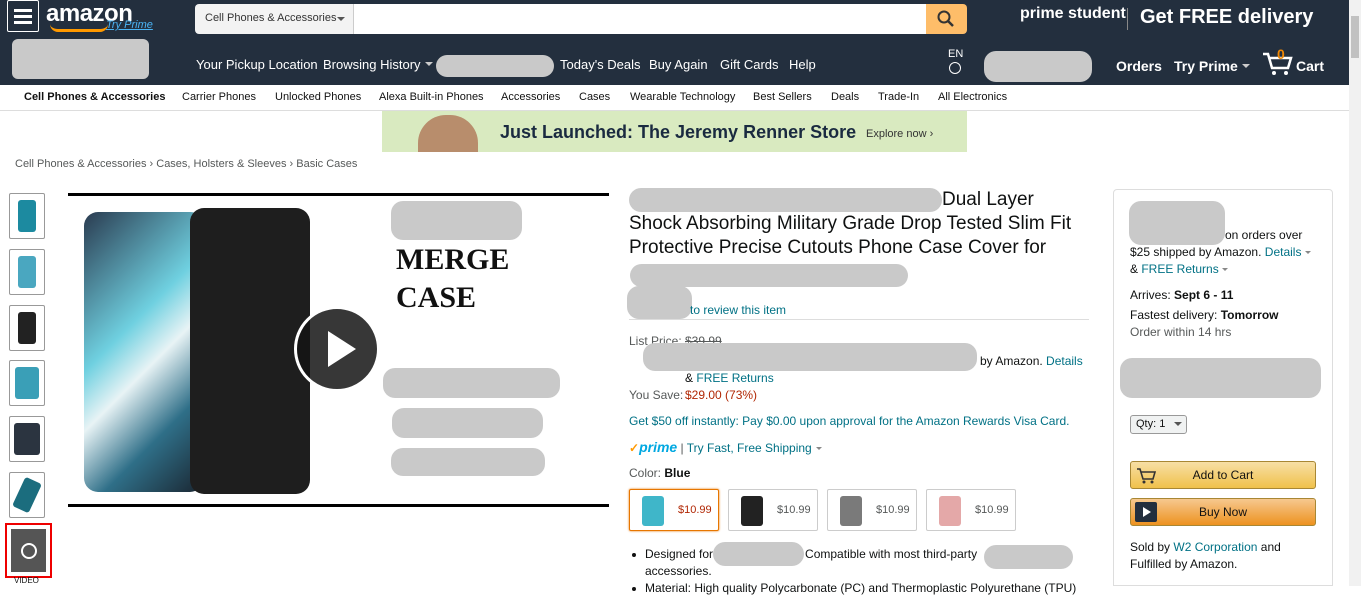 This screenshot has height=597, width=1361. Describe the element at coordinates (250, 351) in the screenshot. I see `phone-case-back-image` at that location.